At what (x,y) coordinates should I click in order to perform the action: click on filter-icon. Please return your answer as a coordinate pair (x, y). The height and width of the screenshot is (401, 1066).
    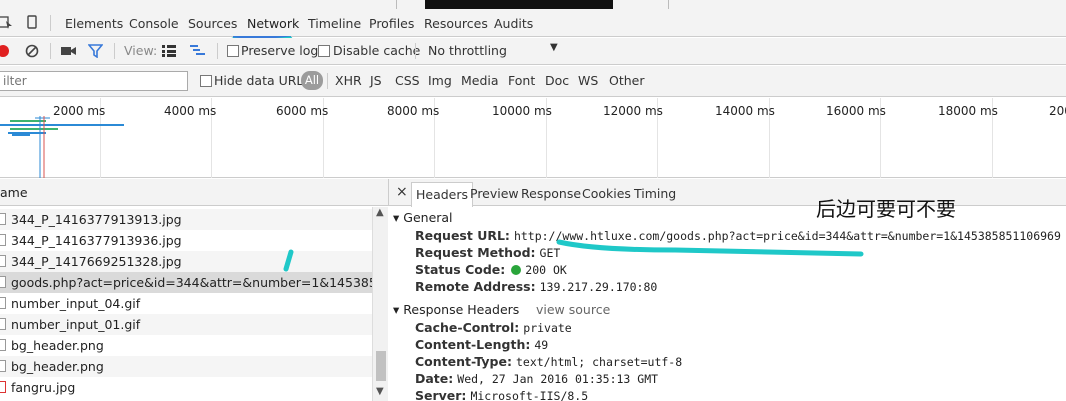
    Looking at the image, I should click on (95, 51).